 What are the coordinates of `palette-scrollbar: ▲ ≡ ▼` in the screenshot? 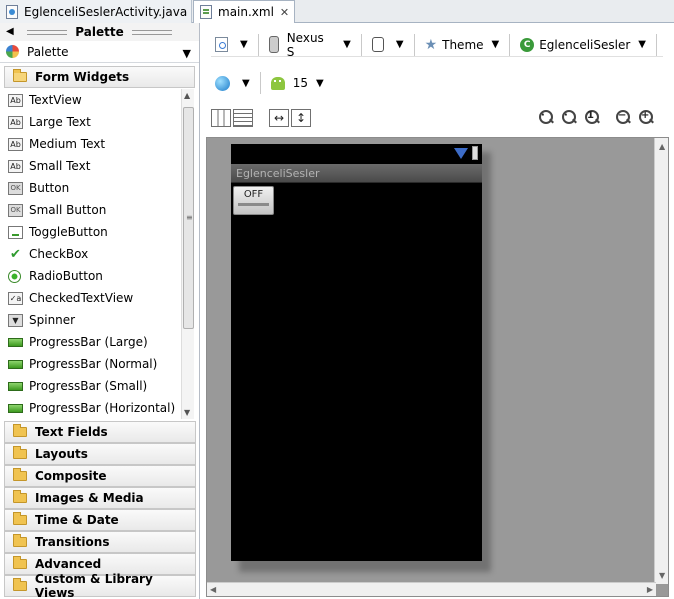 It's located at (187, 254).